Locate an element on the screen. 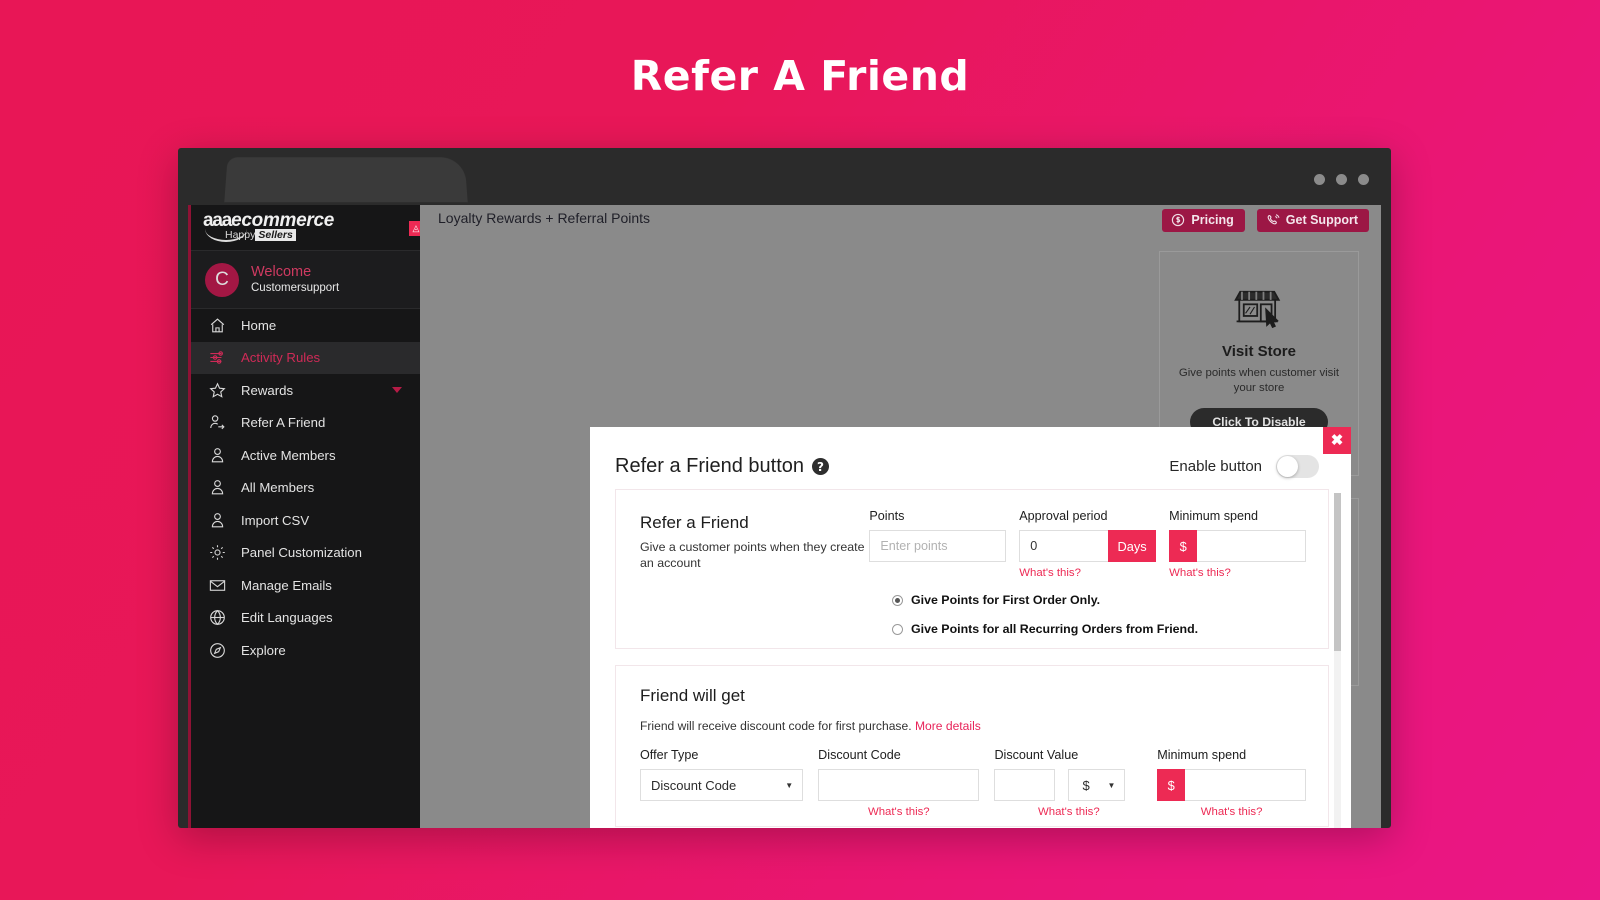 Image resolution: width=1600 pixels, height=900 pixels. sidebar-item-active-members: Active Members is located at coordinates (305, 455).